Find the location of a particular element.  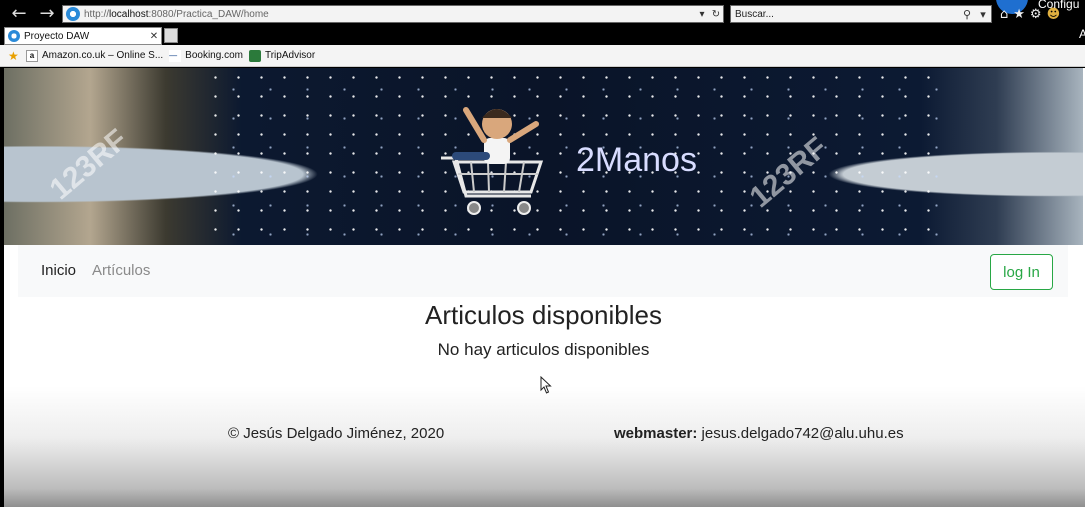

new-tab-button is located at coordinates (171, 35).